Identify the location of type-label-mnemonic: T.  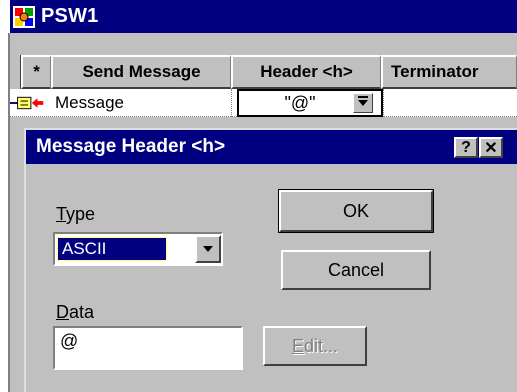
(61, 214).